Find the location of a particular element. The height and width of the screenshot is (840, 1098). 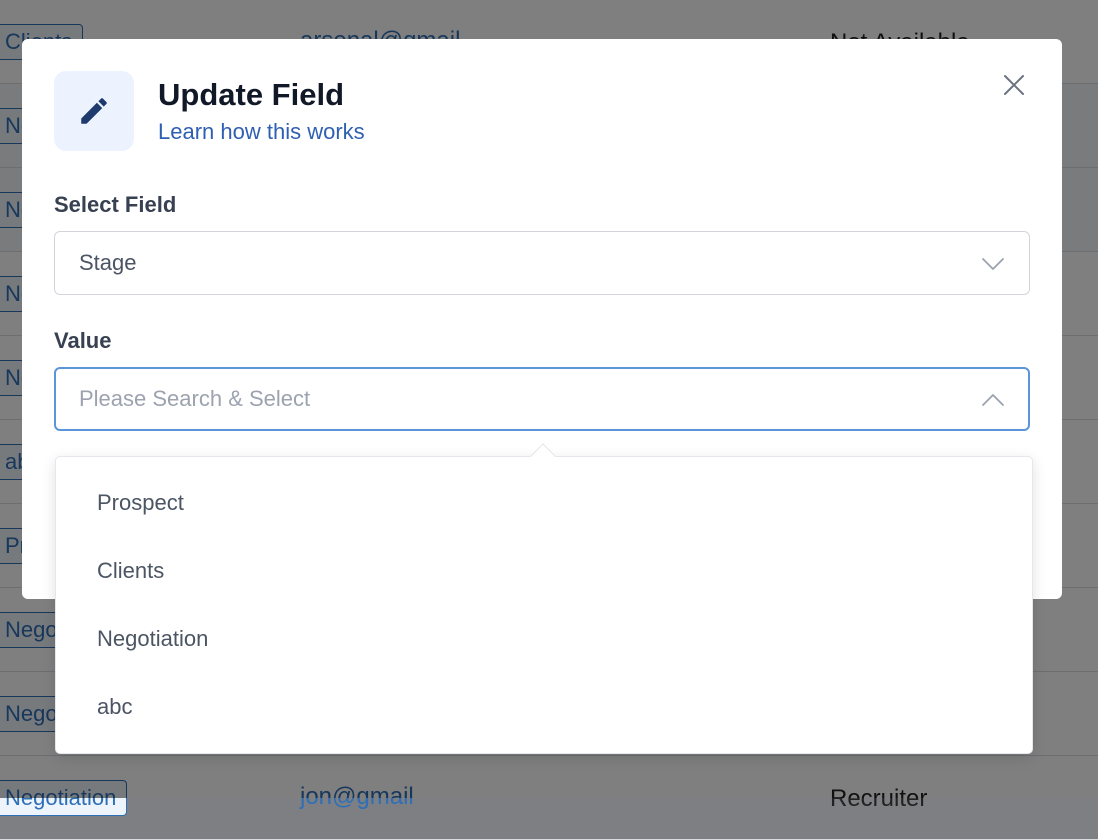

learn-how-link: Learn how this works is located at coordinates (261, 132).